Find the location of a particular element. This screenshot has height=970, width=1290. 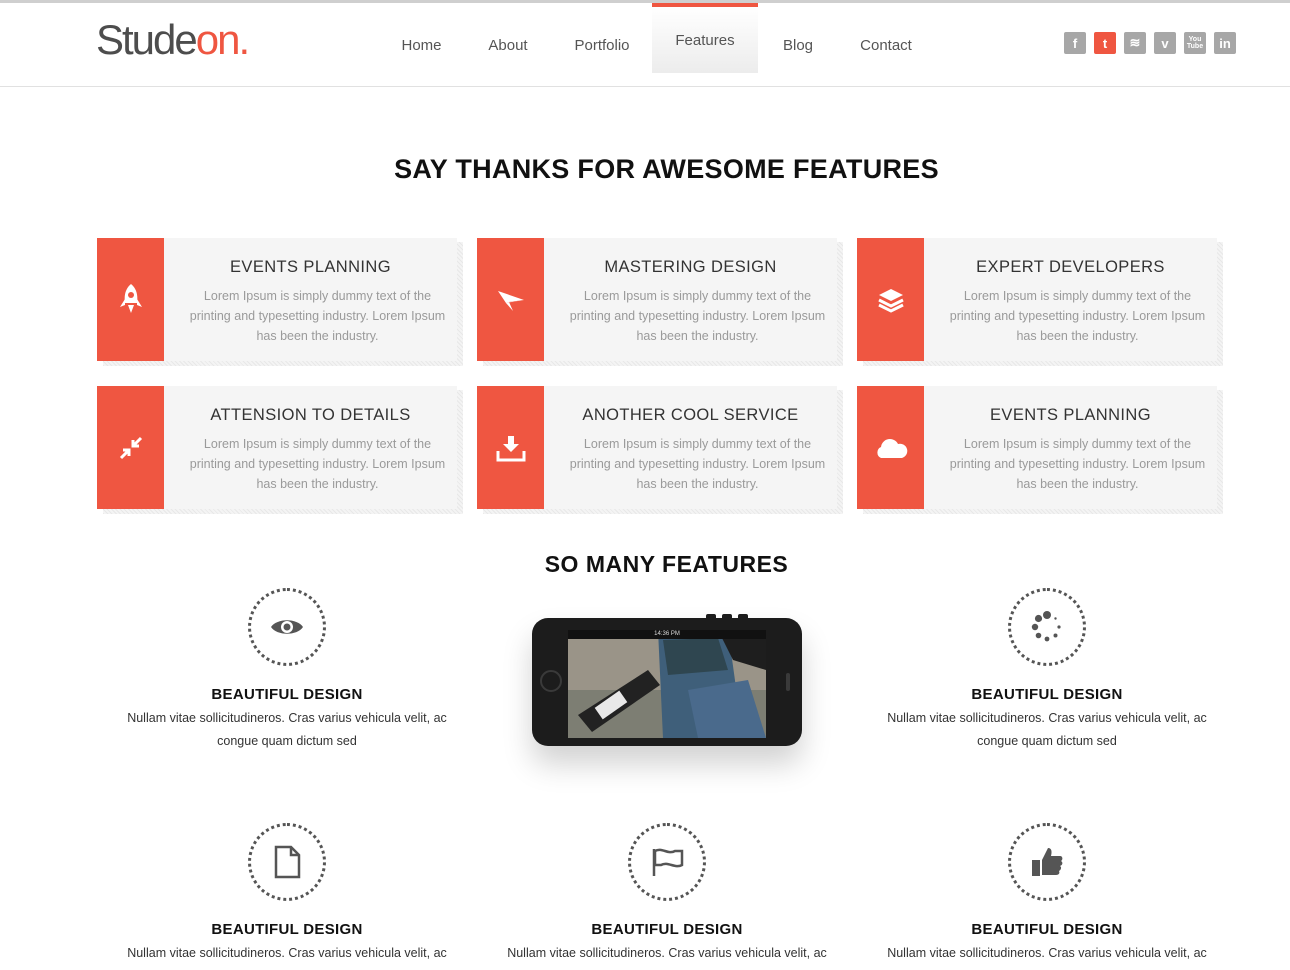

nav-home-label: Home is located at coordinates (421, 45).